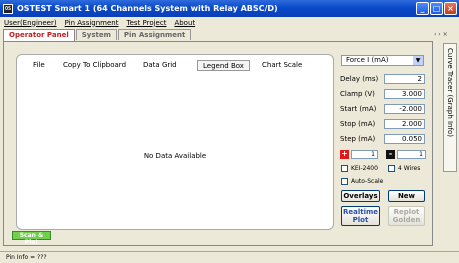  Describe the element at coordinates (358, 109) in the screenshot. I see `start-label: Start (mA)` at that location.